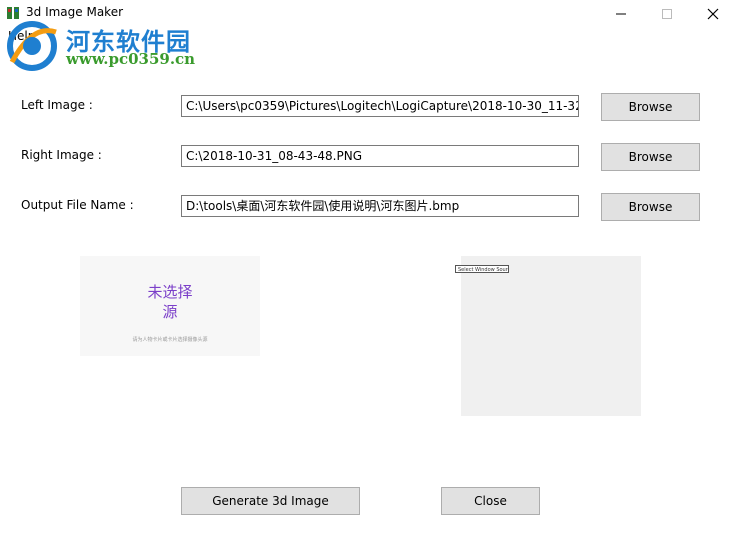 Image resolution: width=736 pixels, height=558 pixels. What do you see at coordinates (57, 105) in the screenshot?
I see `left-image-label: Left Image :` at bounding box center [57, 105].